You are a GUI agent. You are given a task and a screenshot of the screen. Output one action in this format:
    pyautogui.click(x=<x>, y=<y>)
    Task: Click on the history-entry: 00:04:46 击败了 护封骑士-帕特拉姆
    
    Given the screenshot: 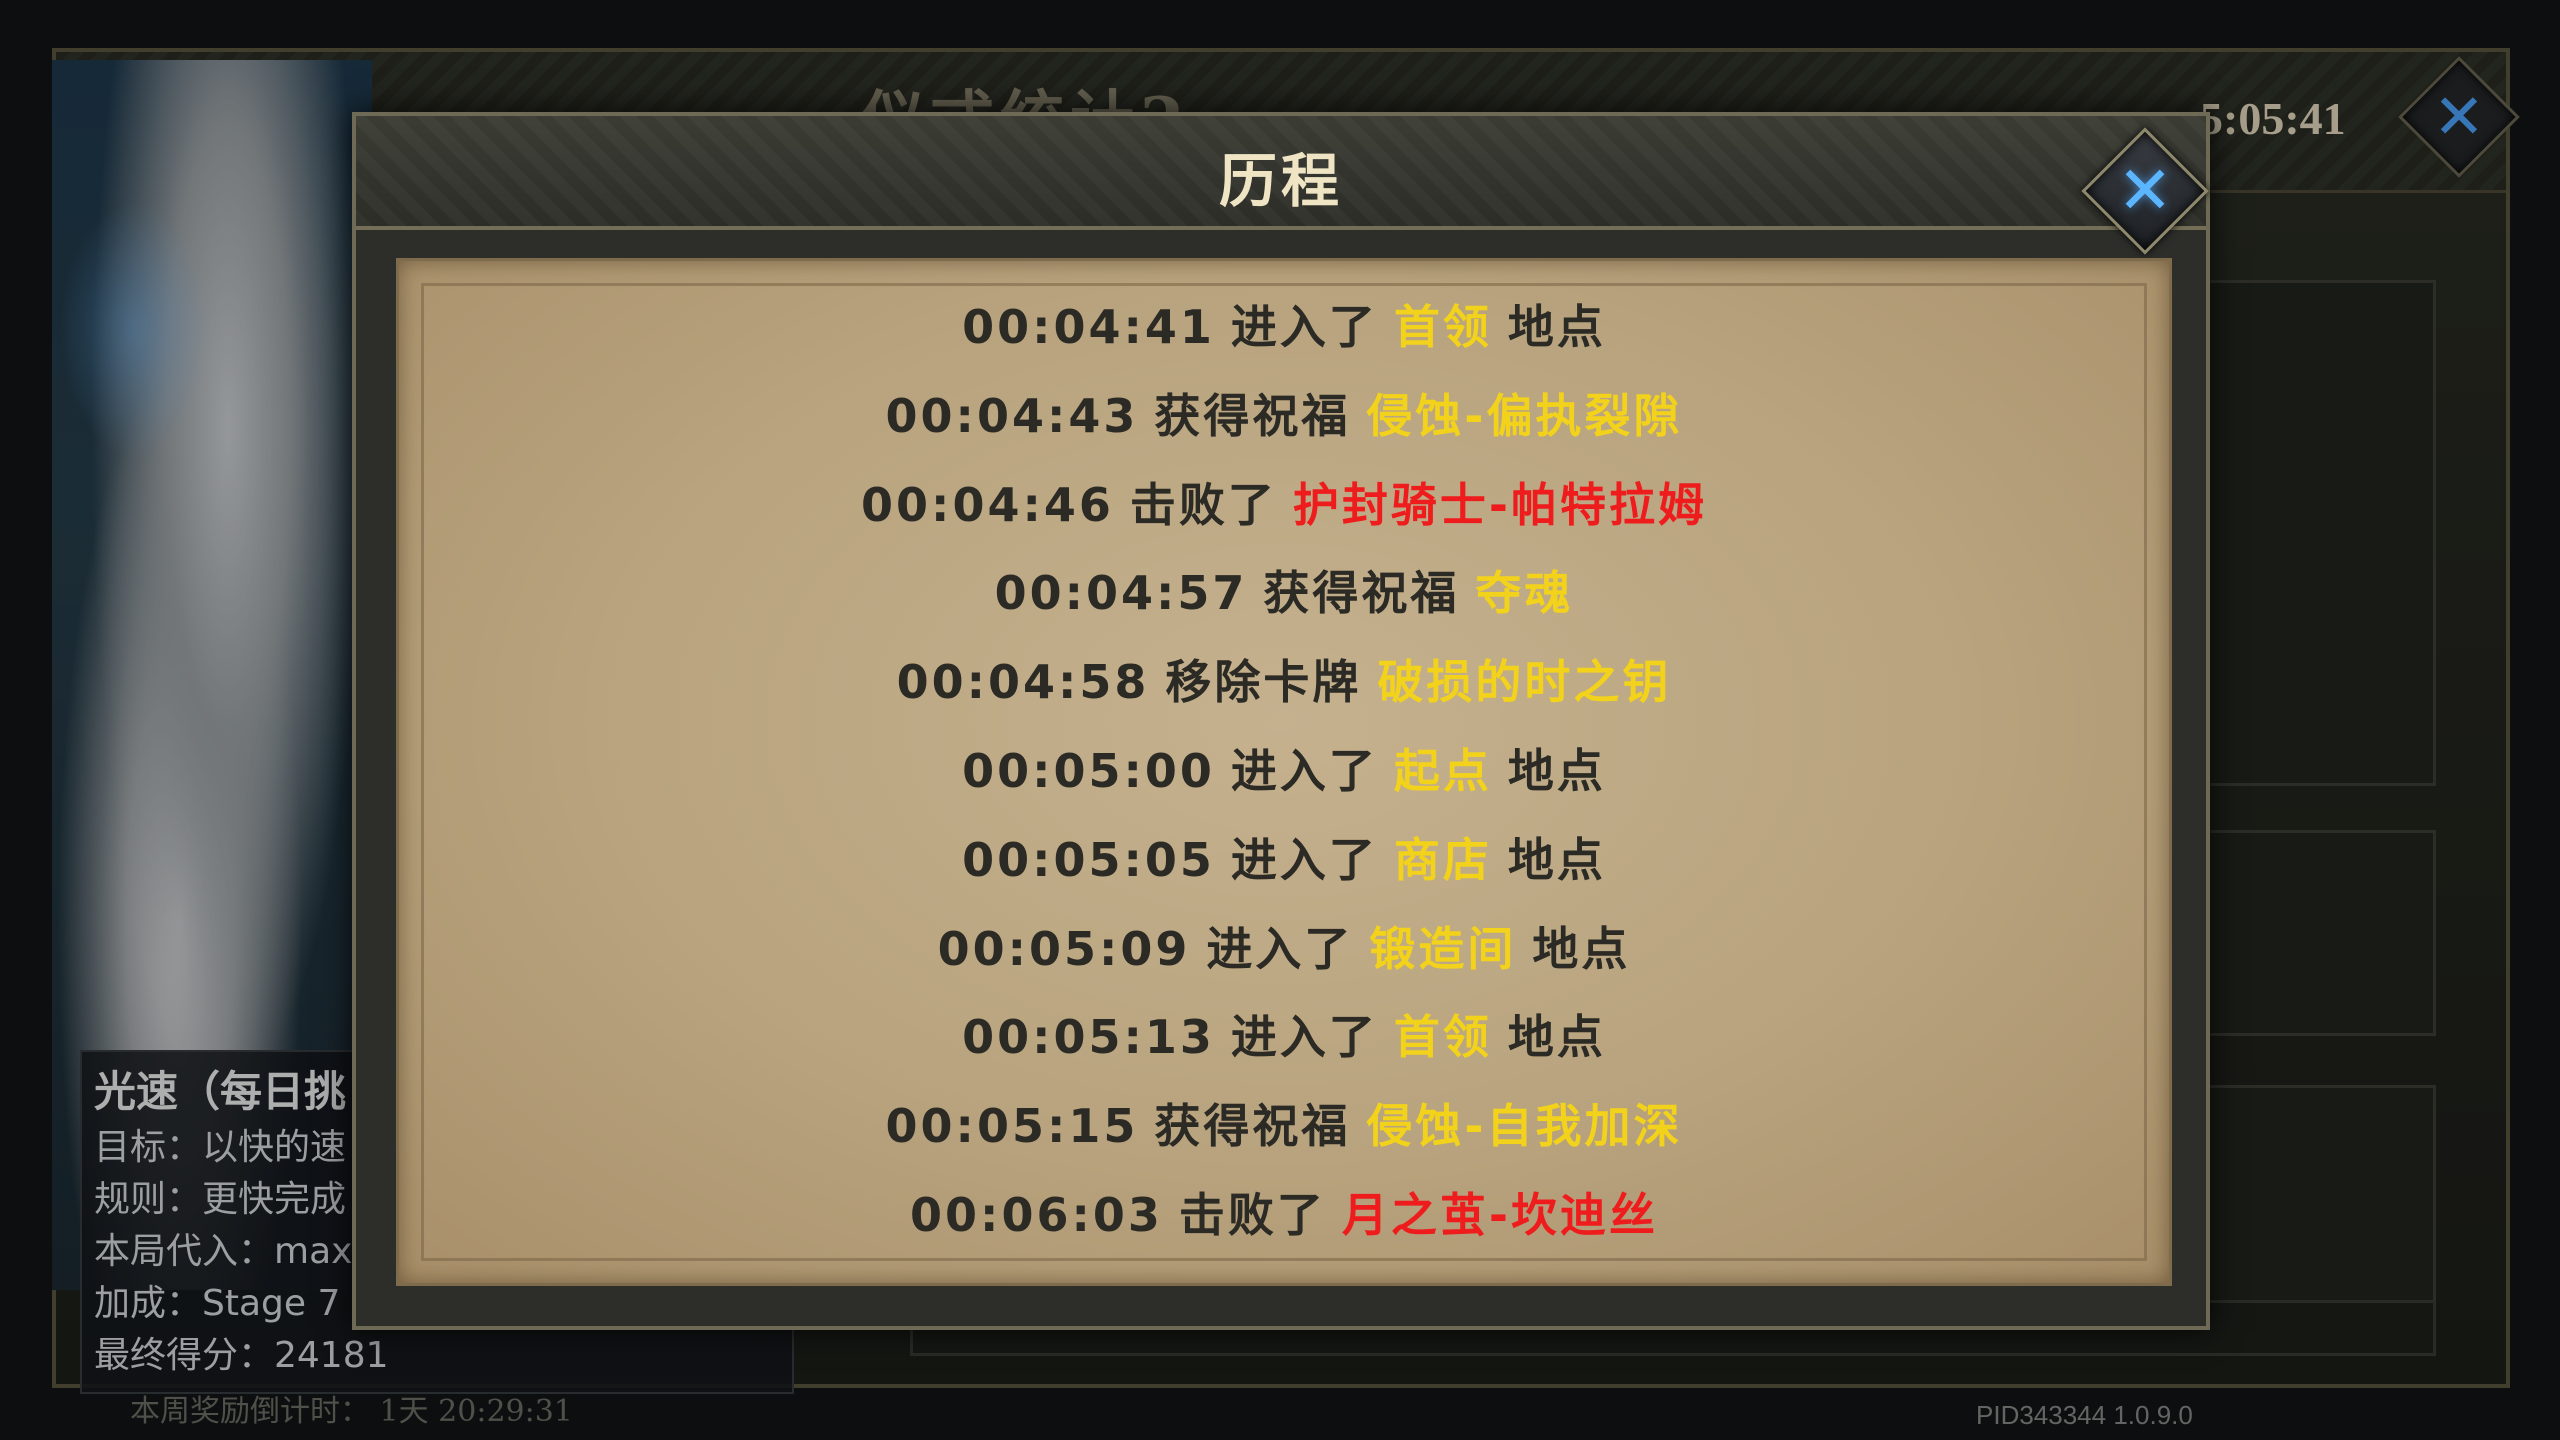 What is the action you would take?
    pyautogui.click(x=1284, y=505)
    